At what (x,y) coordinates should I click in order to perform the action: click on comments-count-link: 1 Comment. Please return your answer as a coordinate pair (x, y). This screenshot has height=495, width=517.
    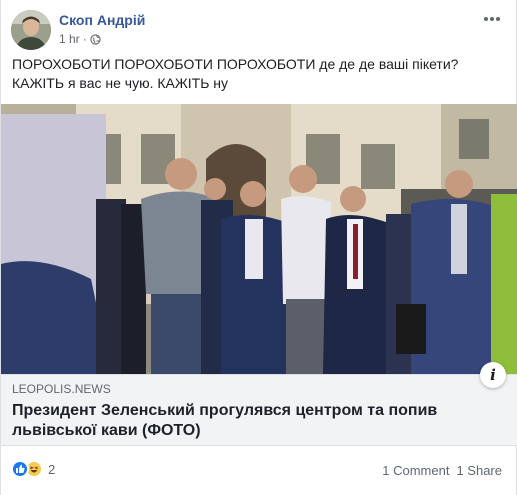
    Looking at the image, I should click on (415, 470).